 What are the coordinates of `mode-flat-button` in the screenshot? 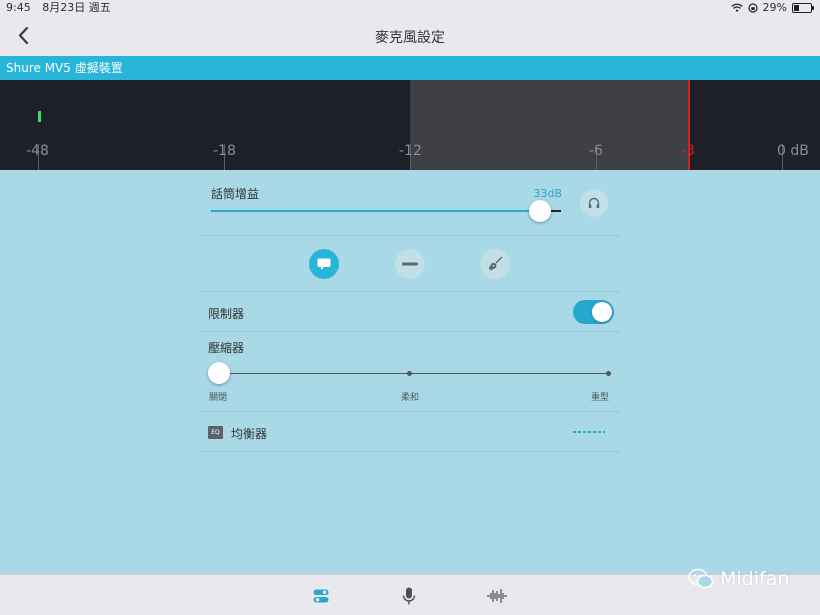 It's located at (410, 264).